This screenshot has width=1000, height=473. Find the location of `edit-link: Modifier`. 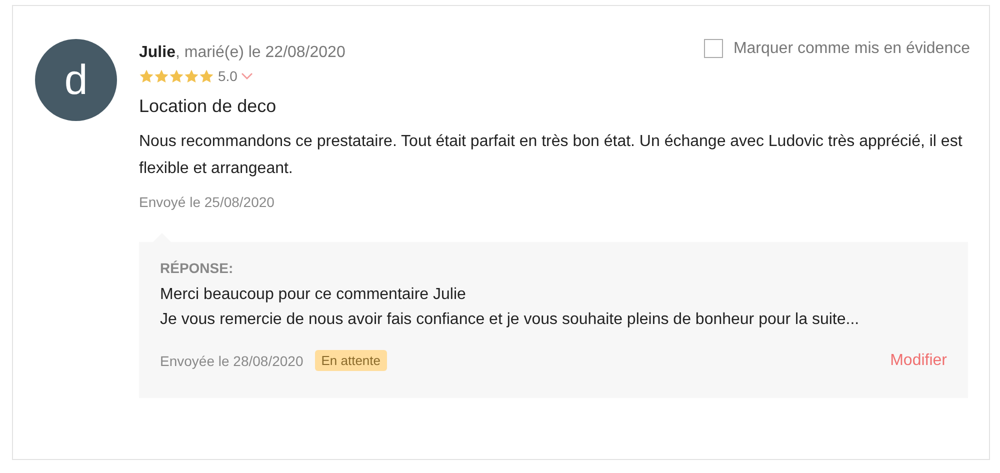

edit-link: Modifier is located at coordinates (918, 361).